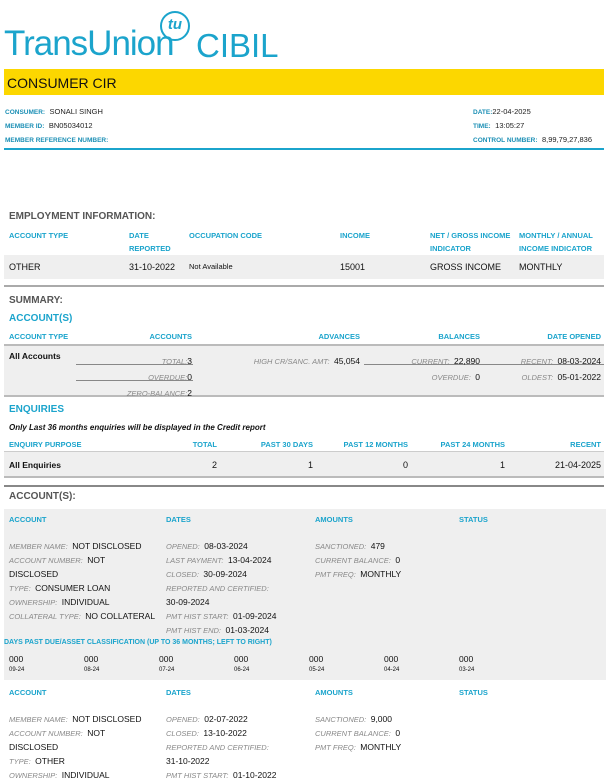 This screenshot has height=783, width=606. Describe the element at coordinates (467, 670) in the screenshot. I see `dpd-month: 03-24` at that location.